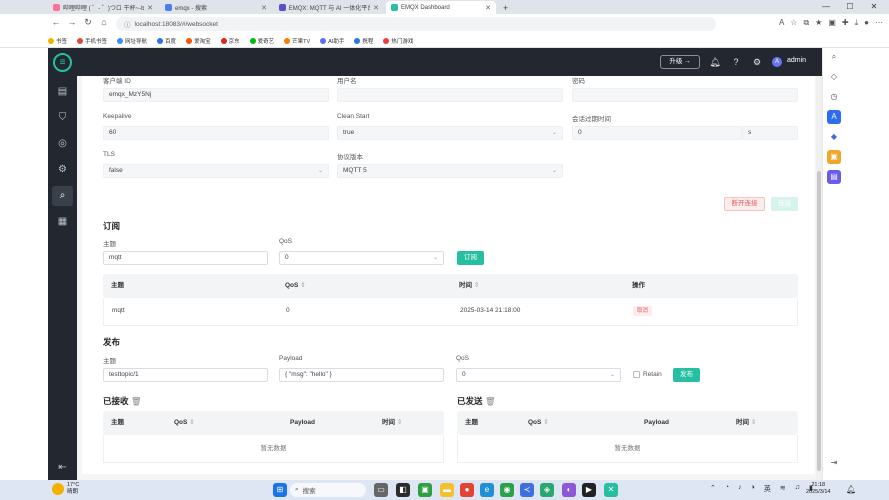  Describe the element at coordinates (363, 41) in the screenshot. I see `bookmark-item: 携程` at that location.